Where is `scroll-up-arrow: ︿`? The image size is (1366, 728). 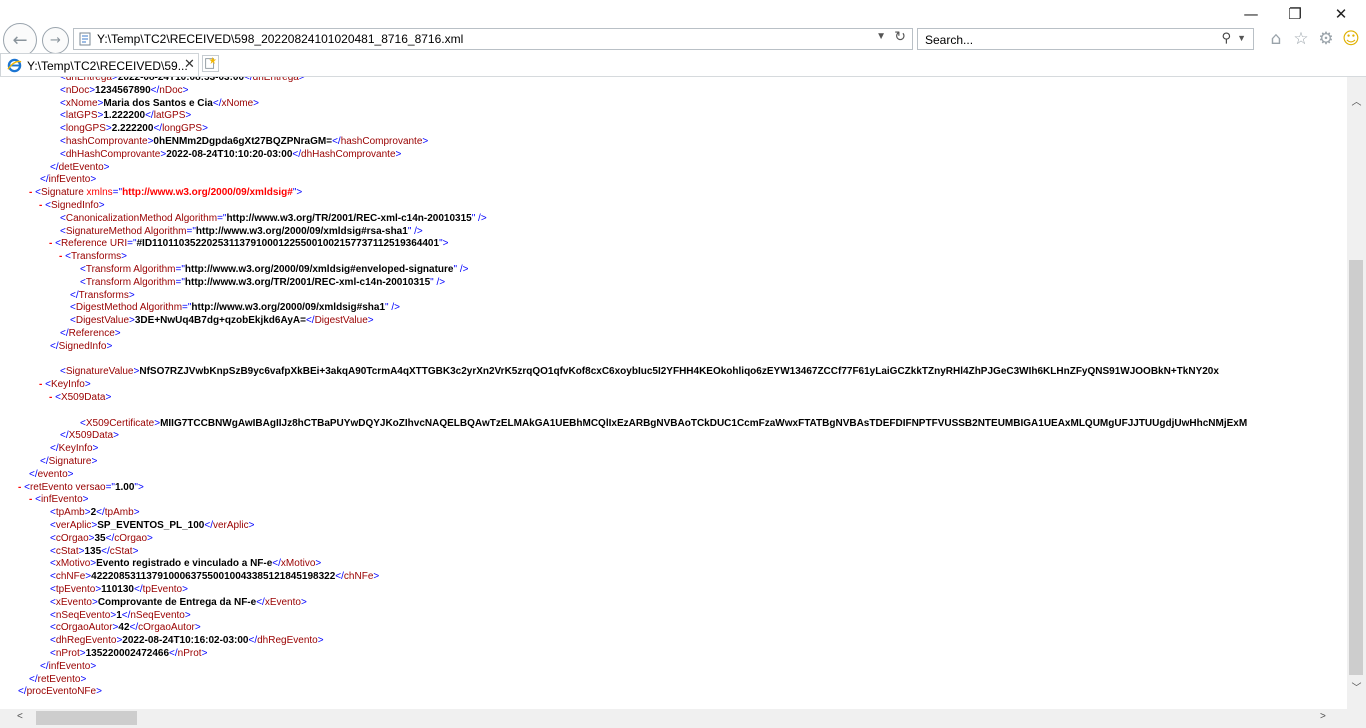 scroll-up-arrow: ︿ is located at coordinates (1356, 101).